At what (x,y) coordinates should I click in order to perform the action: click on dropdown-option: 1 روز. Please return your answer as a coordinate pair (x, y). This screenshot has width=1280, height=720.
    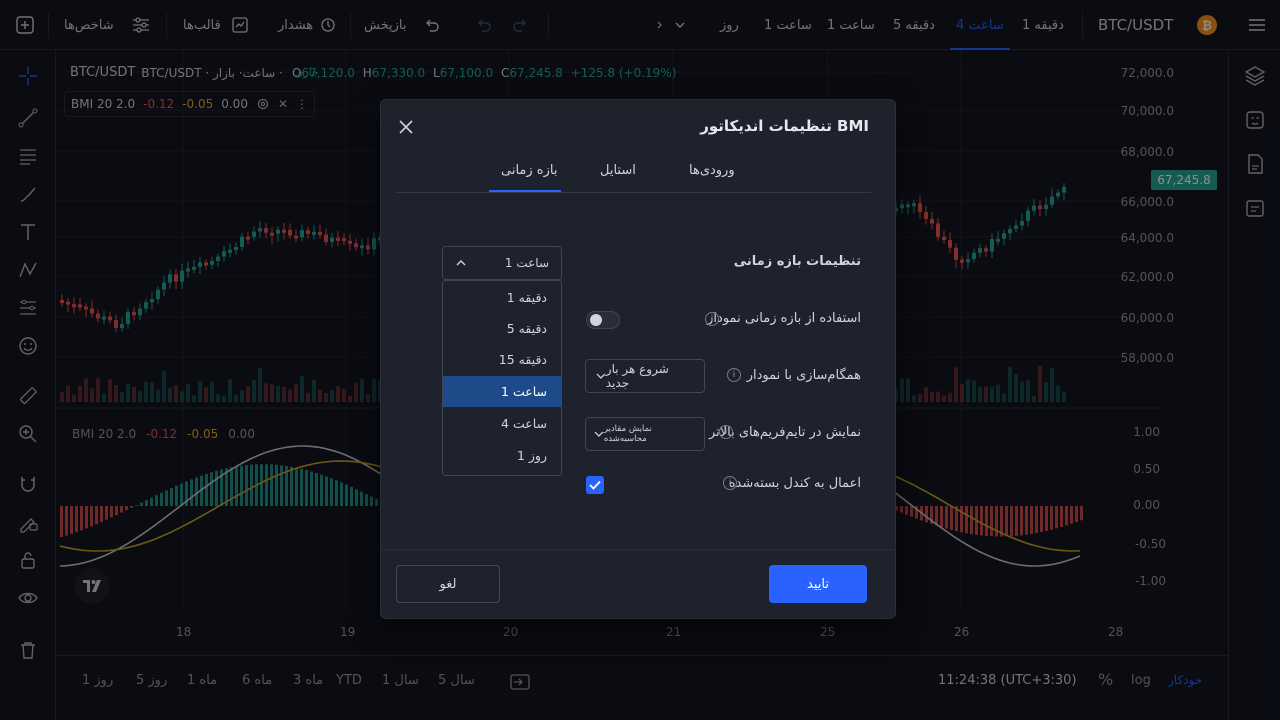
    Looking at the image, I should click on (502, 455).